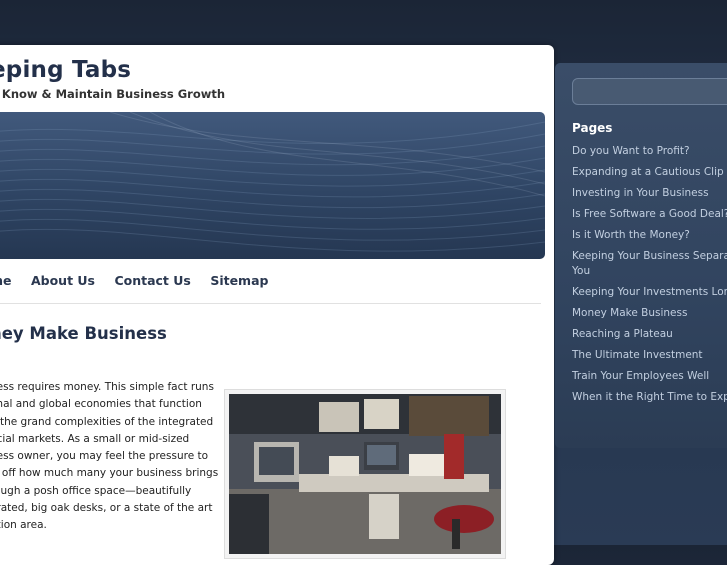 This screenshot has height=565, width=727. Describe the element at coordinates (83, 333) in the screenshot. I see `post-title: ney Make Business` at that location.